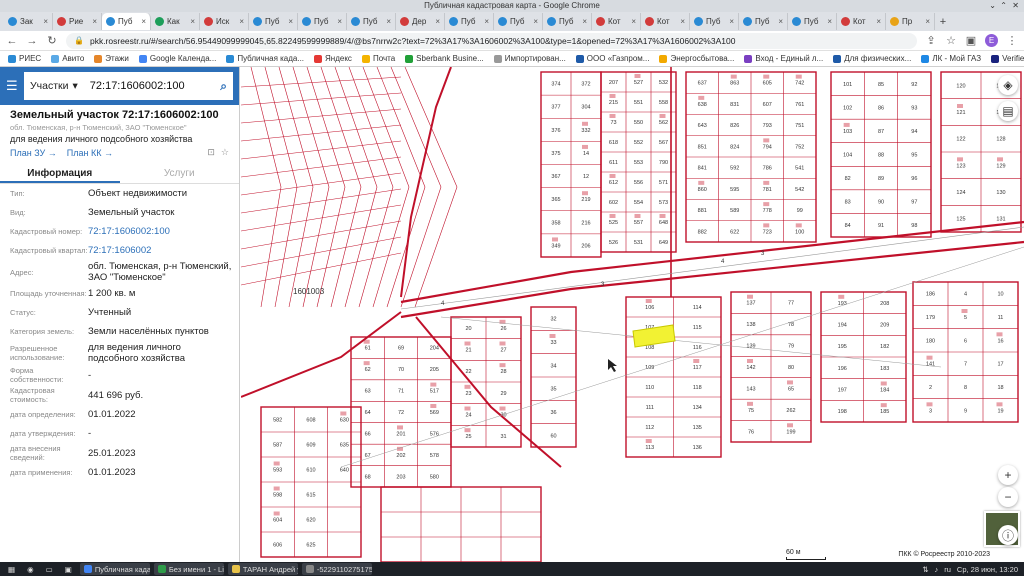  I want to click on start-menu-icon: ▦, so click(11, 569).